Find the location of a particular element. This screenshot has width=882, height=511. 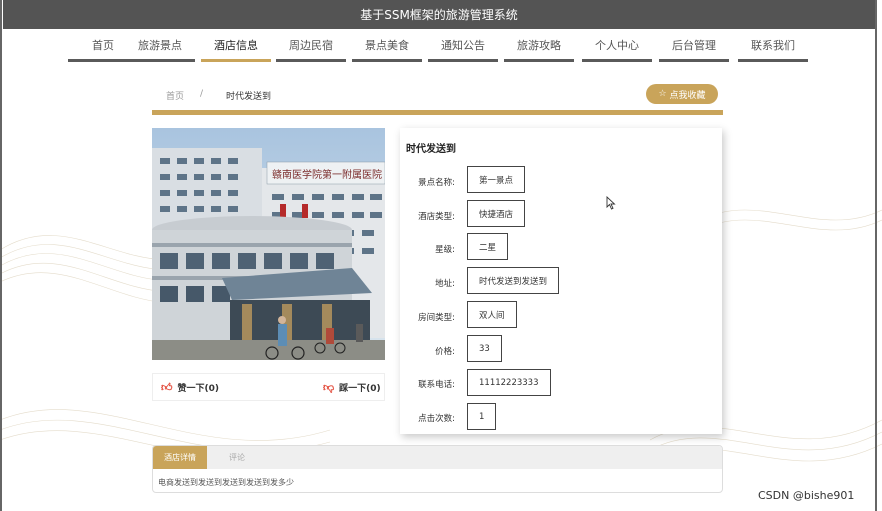

favorite-button: ☆ 点我收藏 is located at coordinates (682, 94).